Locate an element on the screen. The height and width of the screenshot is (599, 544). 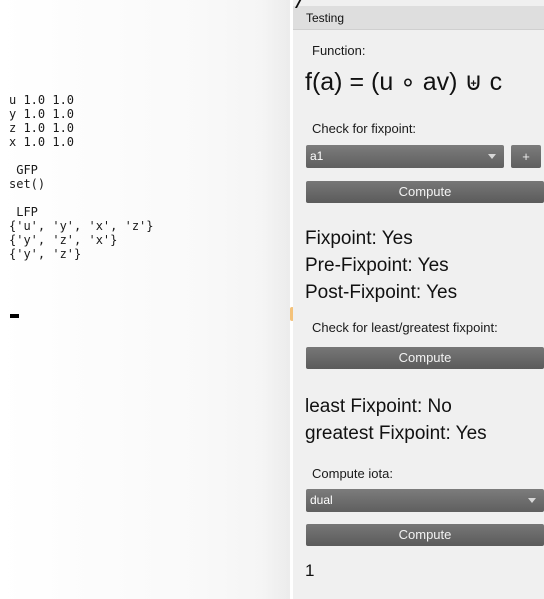
console-line: z 1.0 1.0 is located at coordinates (42, 128).